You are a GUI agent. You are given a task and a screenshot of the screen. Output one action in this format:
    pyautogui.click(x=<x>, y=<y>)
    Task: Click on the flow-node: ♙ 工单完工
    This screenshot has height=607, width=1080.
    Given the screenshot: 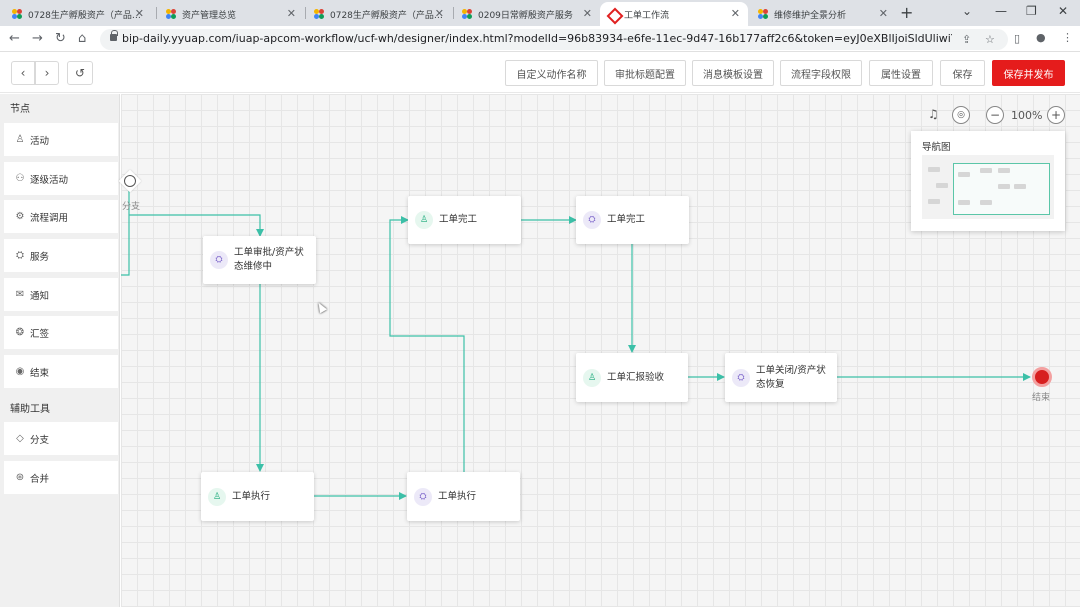 What is the action you would take?
    pyautogui.click(x=464, y=220)
    